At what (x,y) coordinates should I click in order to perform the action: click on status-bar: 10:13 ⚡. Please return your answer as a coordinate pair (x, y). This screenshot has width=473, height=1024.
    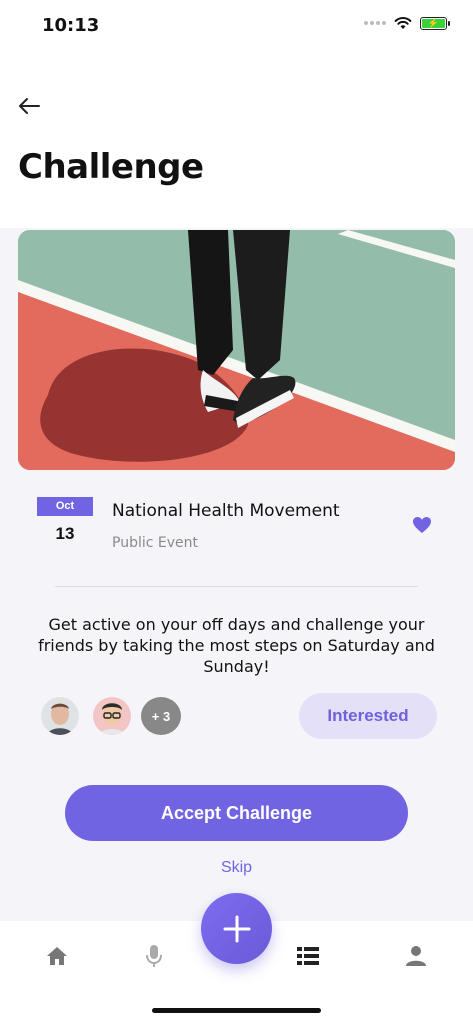
    Looking at the image, I should click on (236, 25).